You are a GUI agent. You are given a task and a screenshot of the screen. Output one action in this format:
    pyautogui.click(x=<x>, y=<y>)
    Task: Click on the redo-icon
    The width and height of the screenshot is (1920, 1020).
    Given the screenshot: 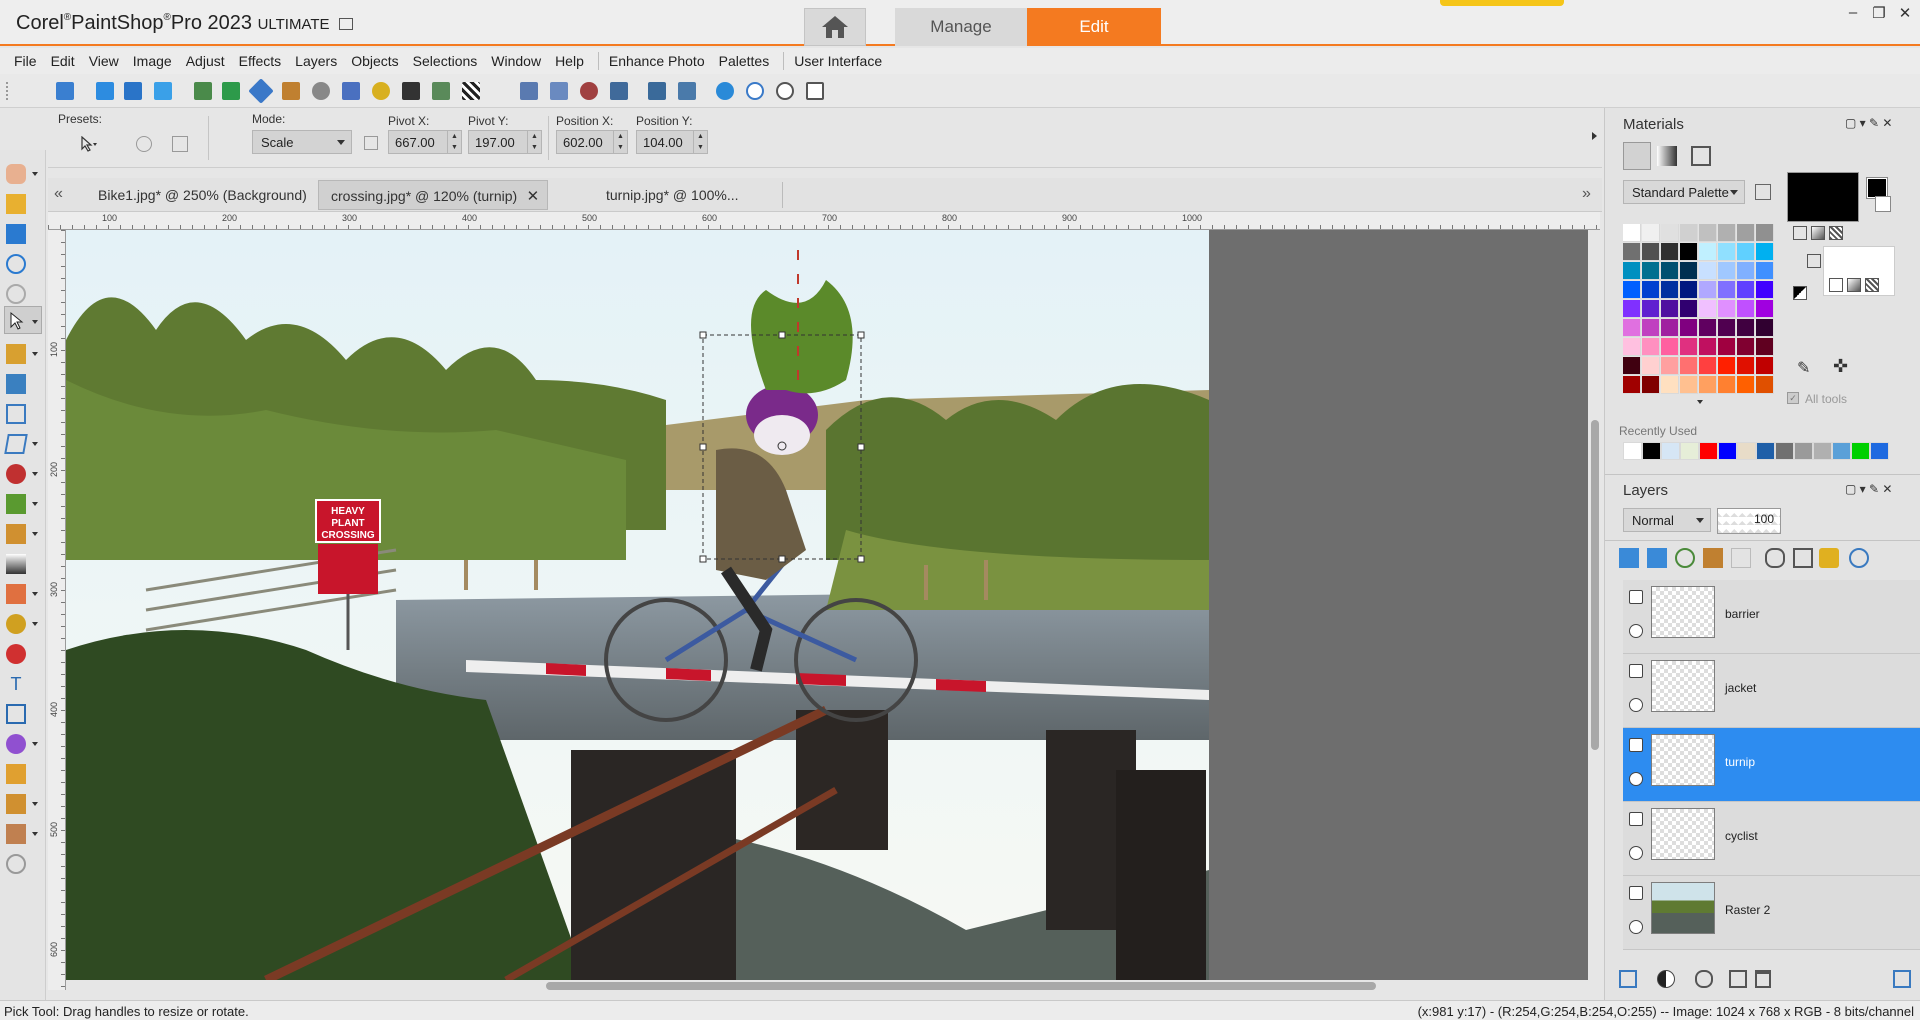 What is the action you would take?
    pyautogui.click(x=16, y=294)
    